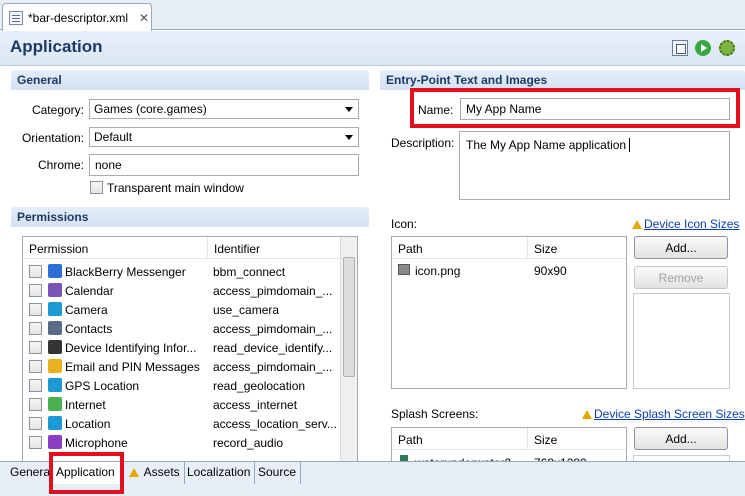 The image size is (745, 496). Describe the element at coordinates (175, 188) in the screenshot. I see `transparent-label: Transparent main window` at that location.